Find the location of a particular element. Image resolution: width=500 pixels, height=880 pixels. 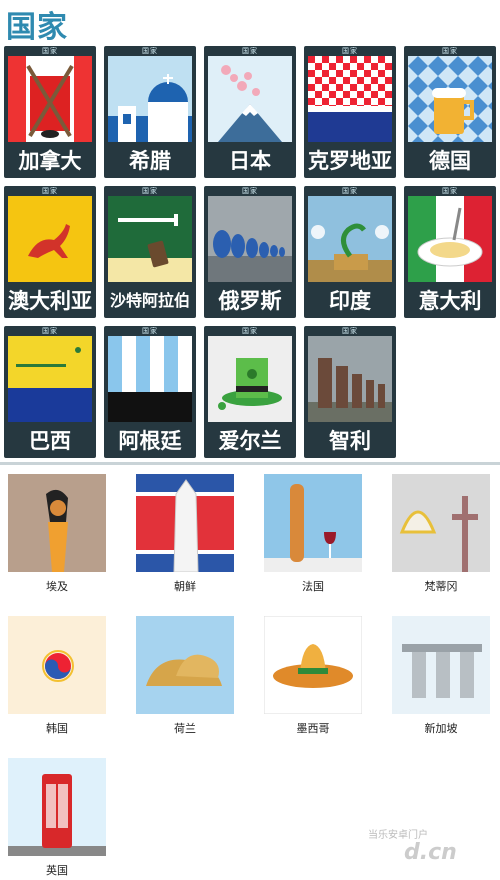

card-saudi-arabia: 国家 沙特阿拉伯 is located at coordinates (150, 252).